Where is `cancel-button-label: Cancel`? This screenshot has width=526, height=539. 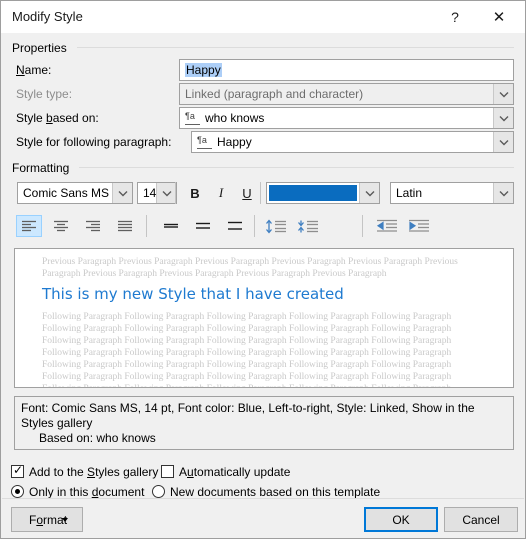 cancel-button-label: Cancel is located at coordinates (481, 519).